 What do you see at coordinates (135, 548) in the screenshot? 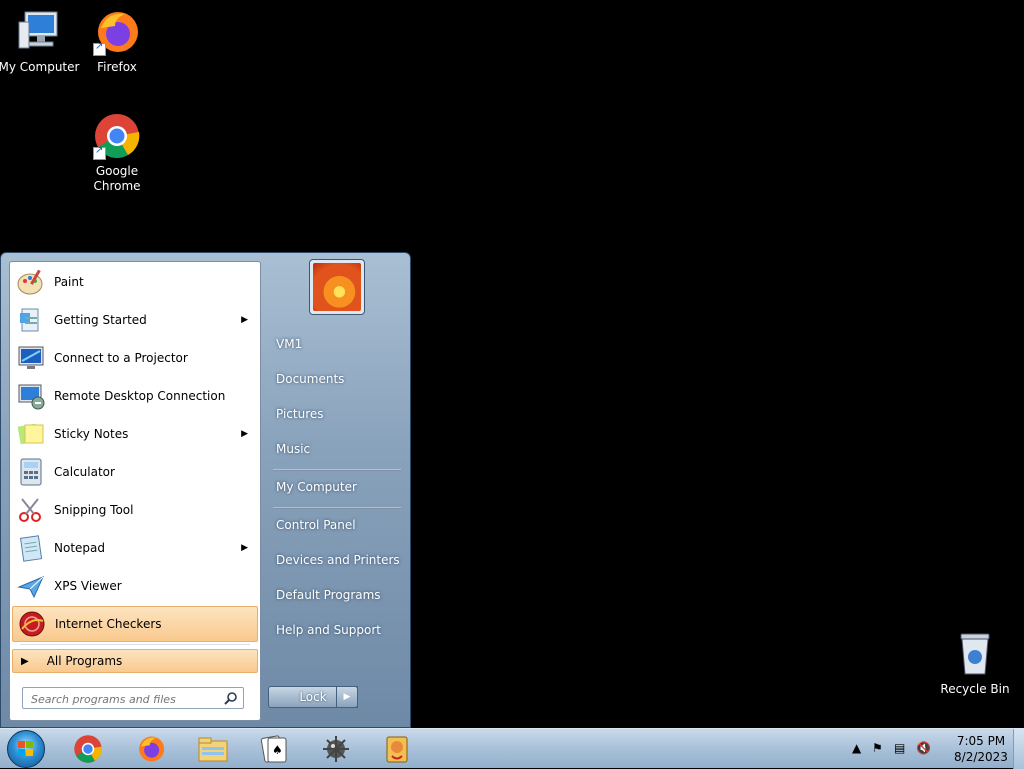
I see `program-item-notepad: Notepad ▶` at bounding box center [135, 548].